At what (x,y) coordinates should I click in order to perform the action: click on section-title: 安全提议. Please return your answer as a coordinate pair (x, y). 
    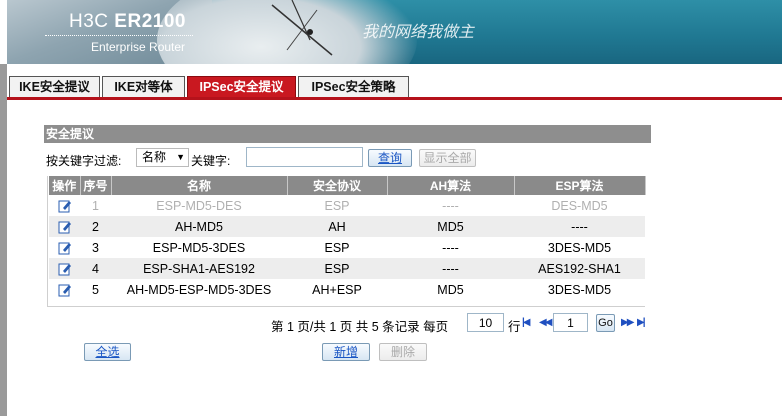
    Looking at the image, I should click on (347, 134).